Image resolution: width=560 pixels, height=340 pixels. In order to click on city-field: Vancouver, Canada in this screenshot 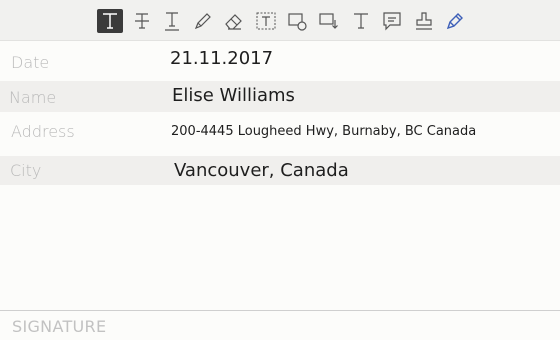, I will do `click(261, 170)`.